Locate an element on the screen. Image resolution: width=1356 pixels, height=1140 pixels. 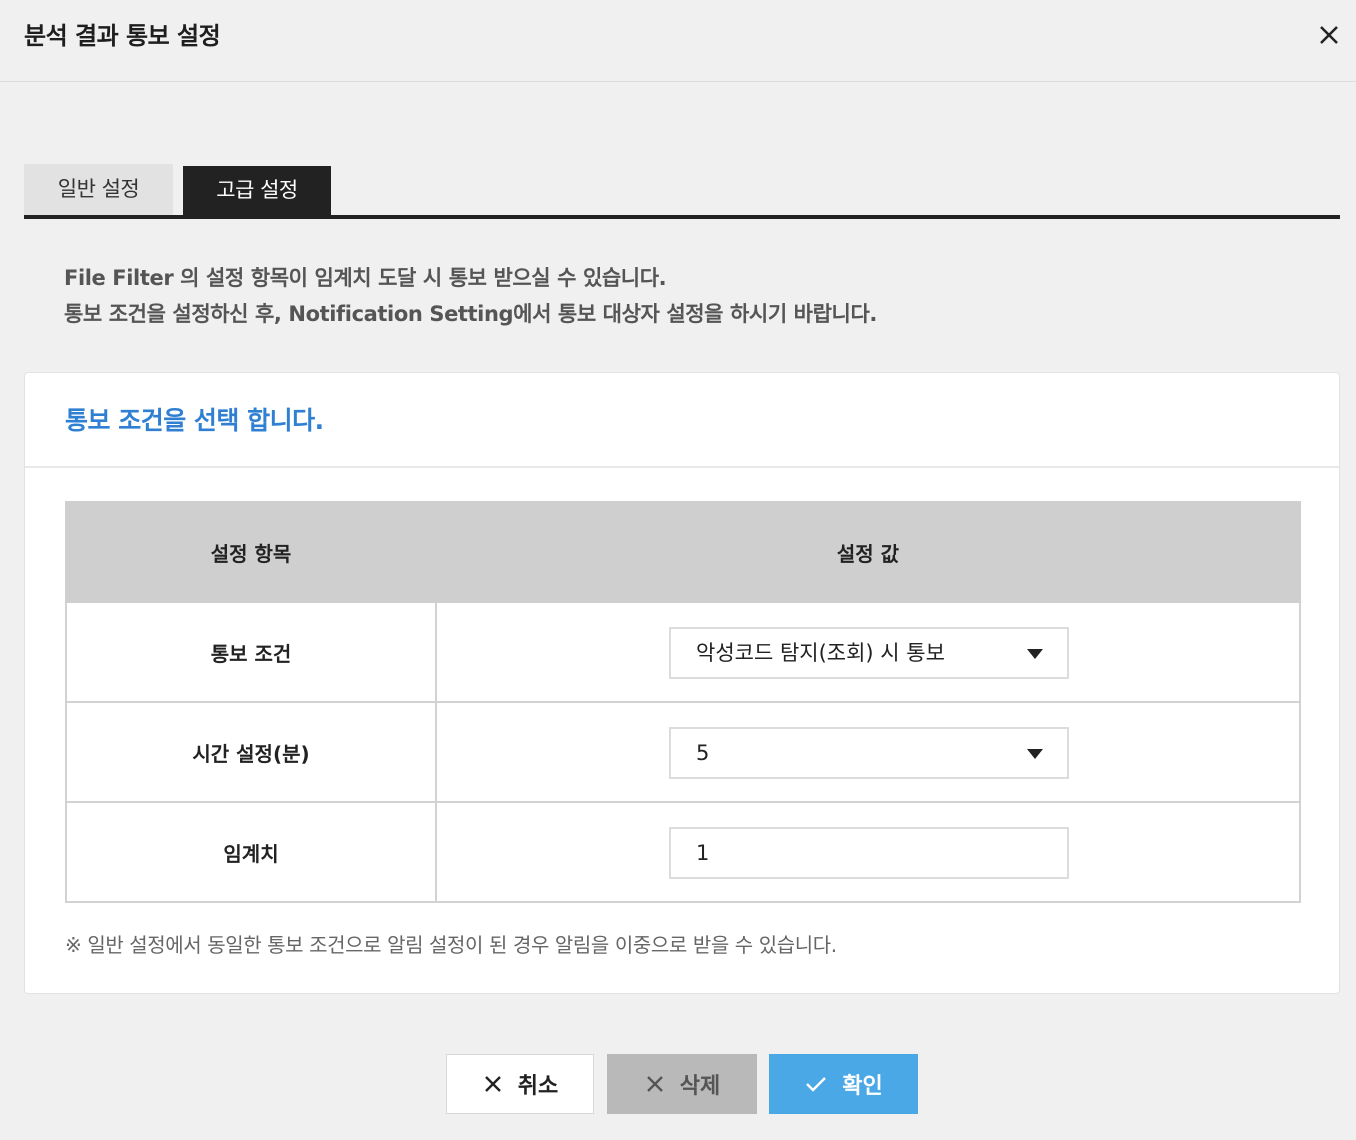
notification-condition-select: 악성코드 탐지(조회) 시 통보 is located at coordinates (869, 653).